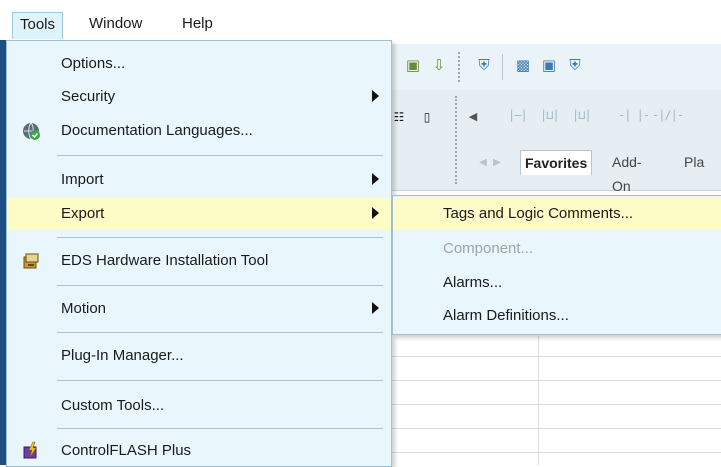 This screenshot has width=721, height=467. Describe the element at coordinates (694, 162) in the screenshot. I see `tab-more: Pla` at that location.